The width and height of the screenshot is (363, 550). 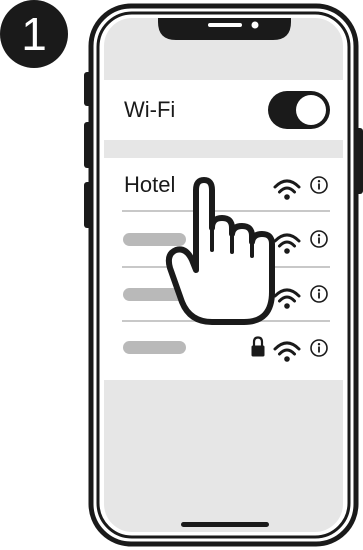 I want to click on speaker-slot, so click(x=225, y=25).